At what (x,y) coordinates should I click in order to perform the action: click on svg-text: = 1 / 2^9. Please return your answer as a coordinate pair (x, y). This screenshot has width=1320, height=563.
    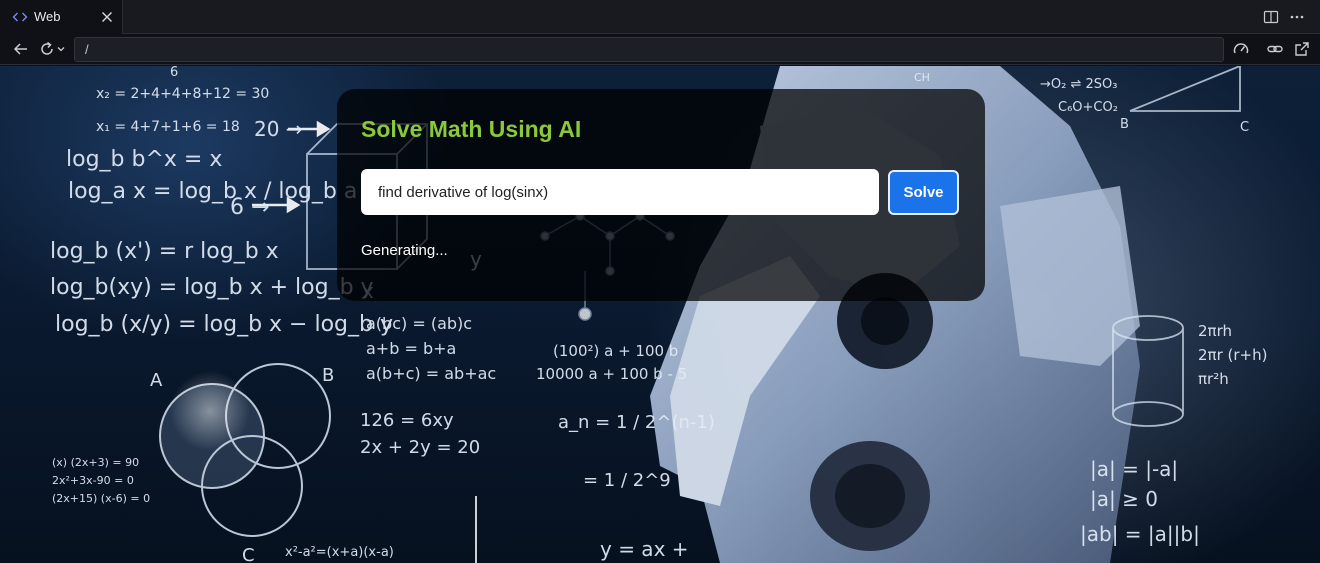
    Looking at the image, I should click on (627, 480).